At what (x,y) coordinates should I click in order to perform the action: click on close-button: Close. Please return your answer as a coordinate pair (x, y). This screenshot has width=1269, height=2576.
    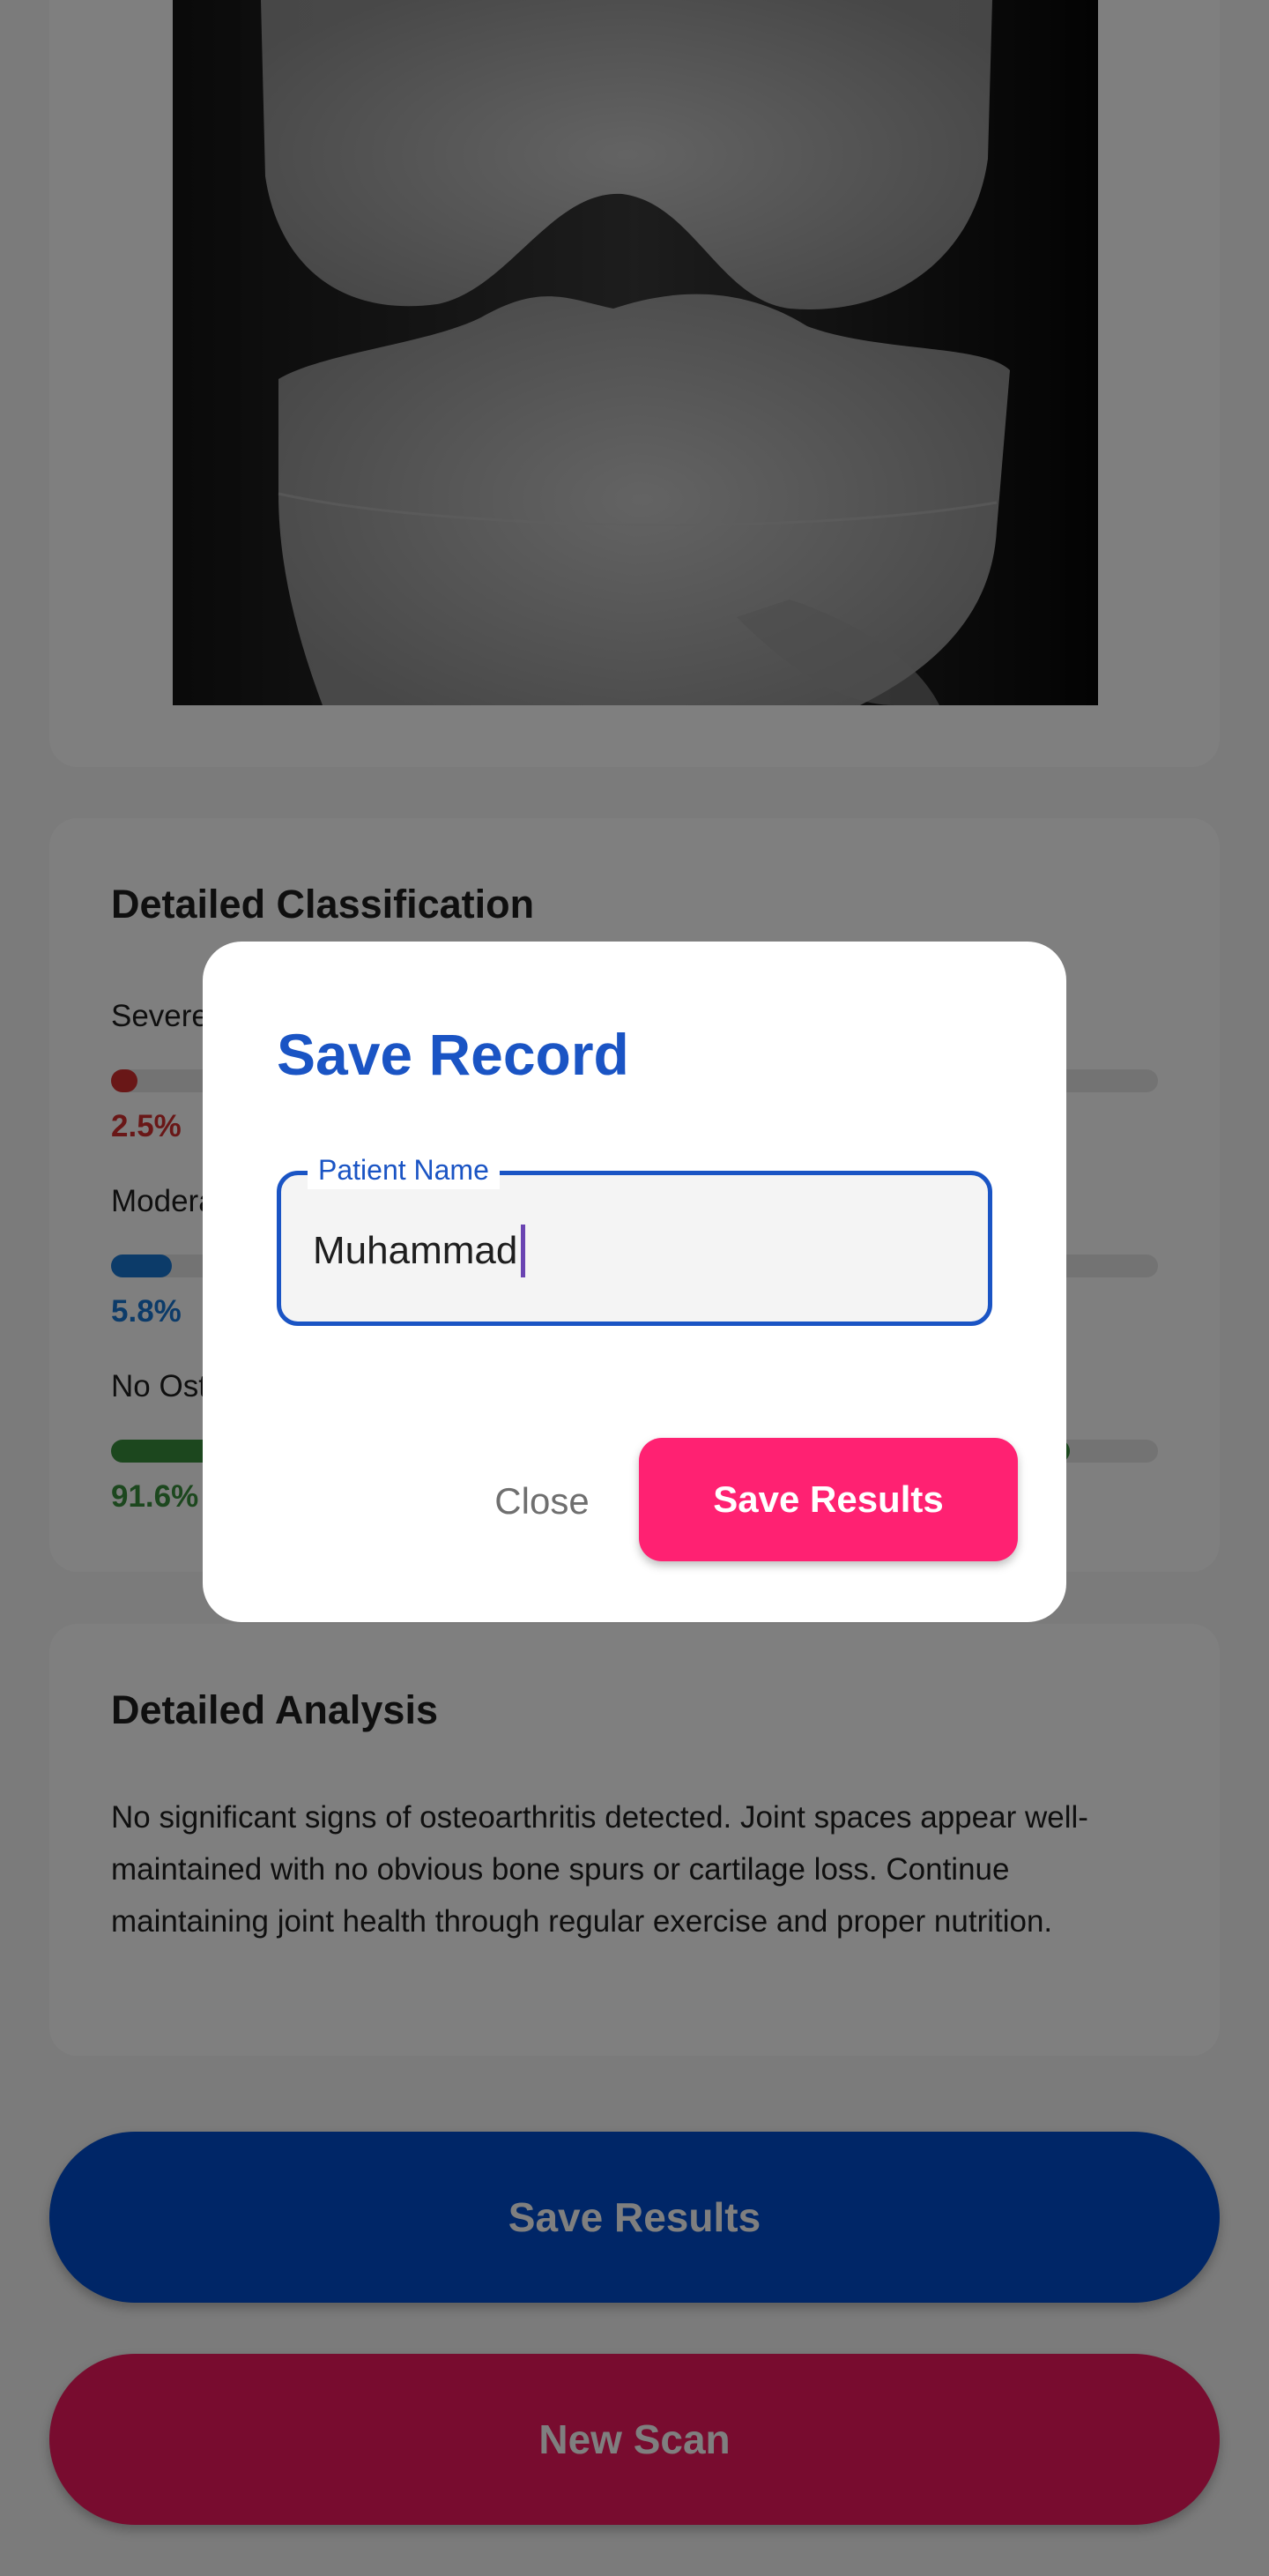
    Looking at the image, I should click on (542, 1502).